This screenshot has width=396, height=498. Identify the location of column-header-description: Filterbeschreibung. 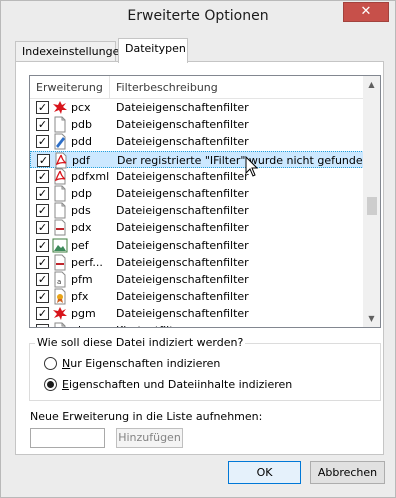
(237, 87).